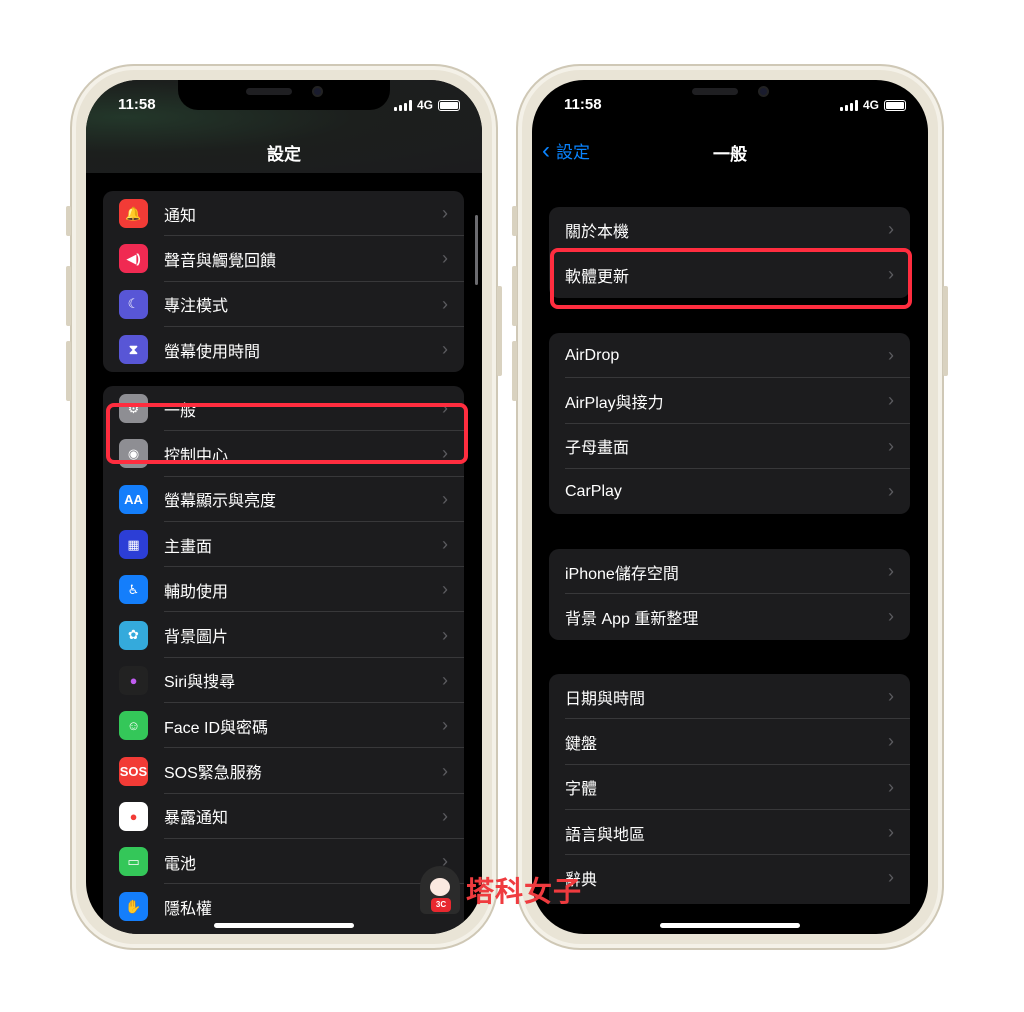  What do you see at coordinates (729, 572) in the screenshot?
I see `settings-row: iPhone儲存空間 ›` at bounding box center [729, 572].